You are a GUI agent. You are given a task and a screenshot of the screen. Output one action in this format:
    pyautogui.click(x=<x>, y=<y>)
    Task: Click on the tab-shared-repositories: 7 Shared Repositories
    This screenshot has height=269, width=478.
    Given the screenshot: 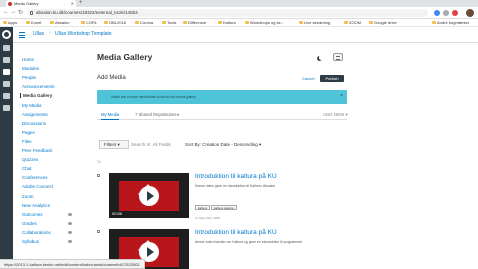 What is the action you would take?
    pyautogui.click(x=155, y=114)
    